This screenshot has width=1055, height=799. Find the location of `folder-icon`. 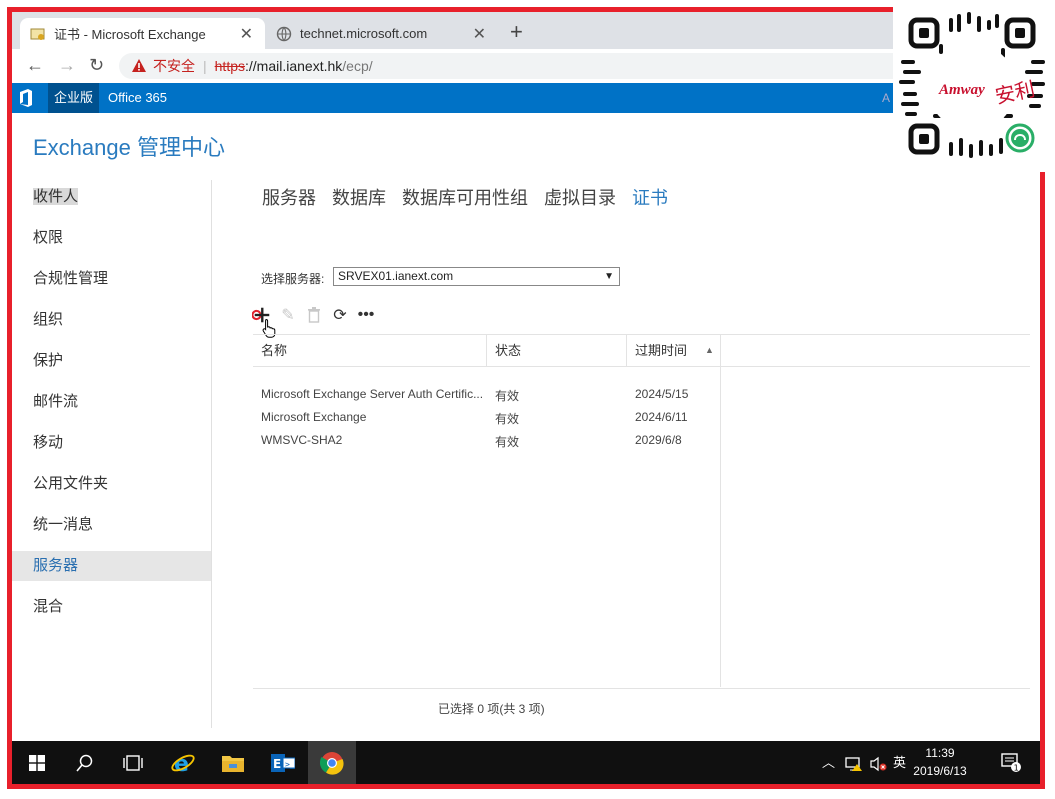

folder-icon is located at coordinates (233, 763).